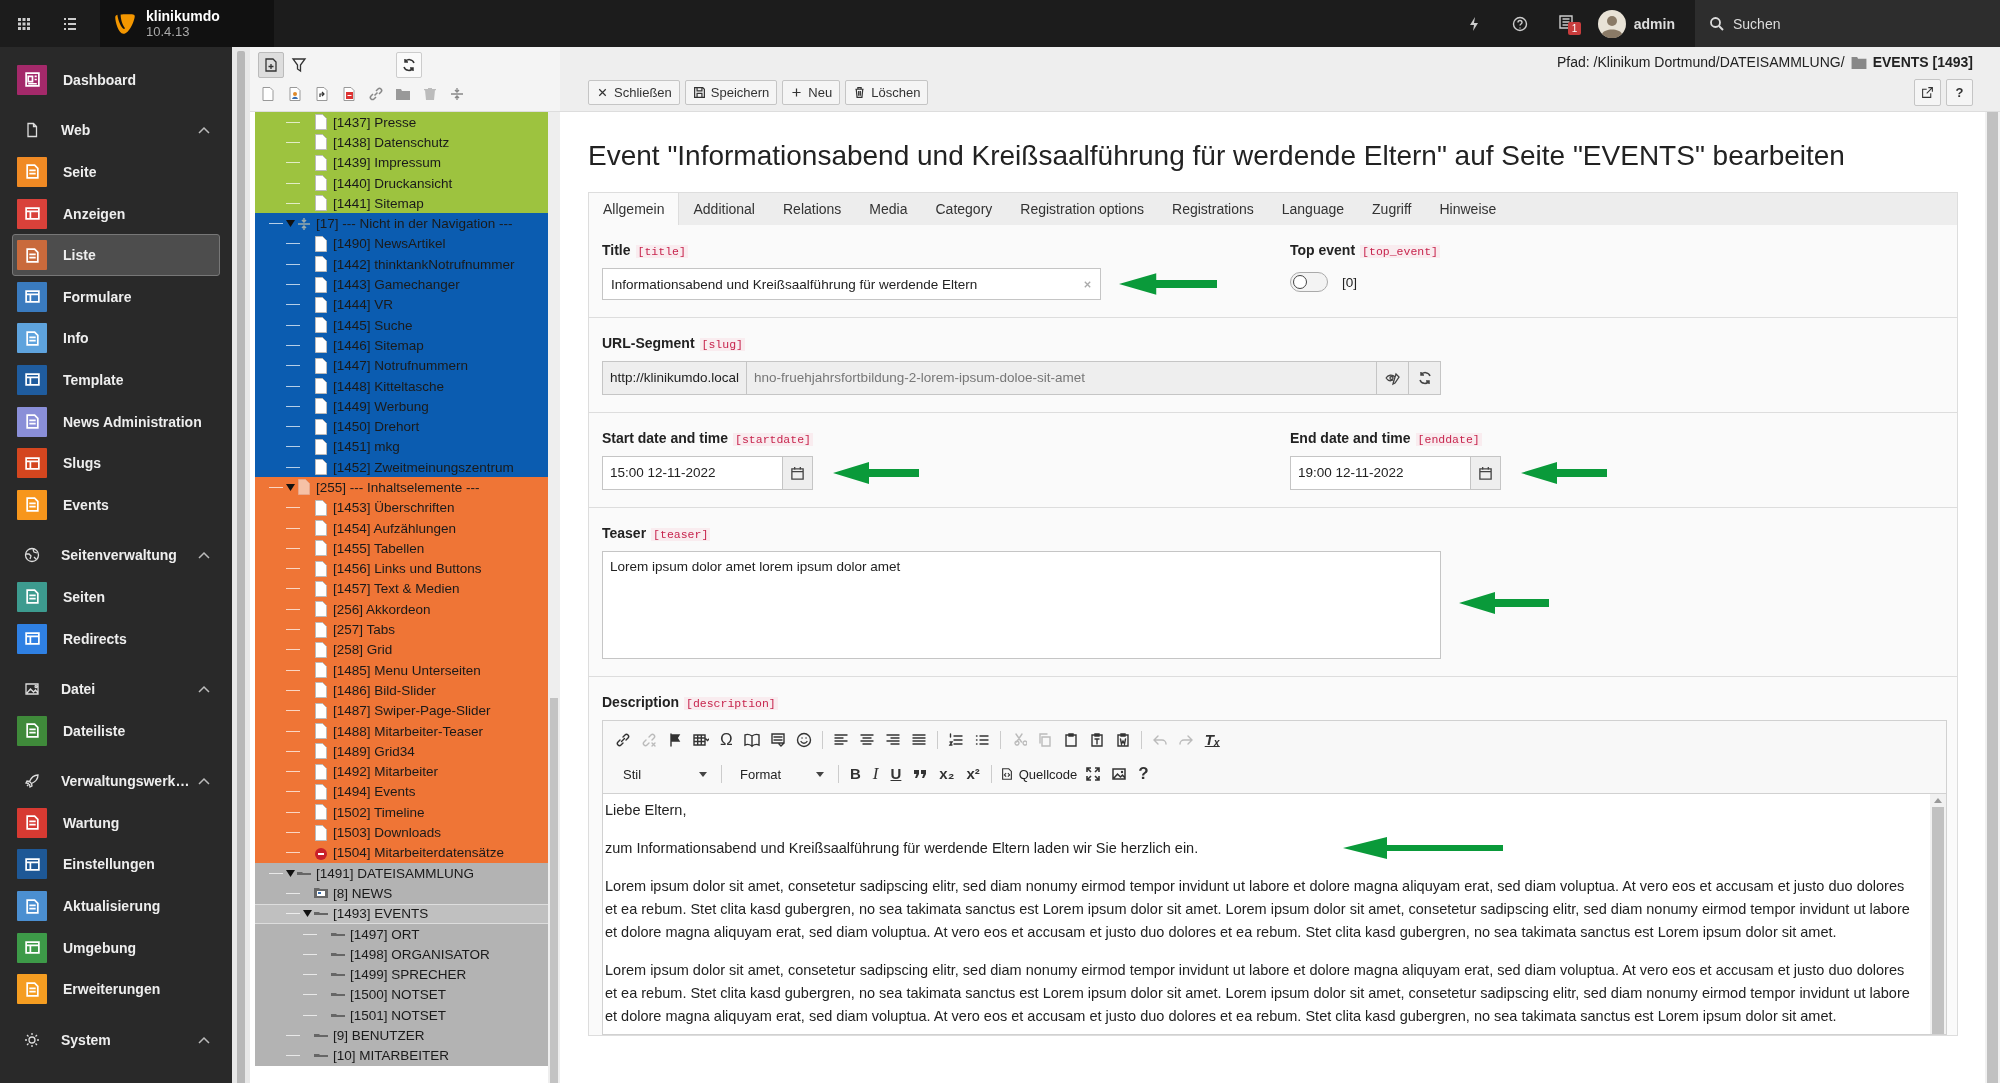 The width and height of the screenshot is (2000, 1083). I want to click on module-item: Anzeigen, so click(116, 213).